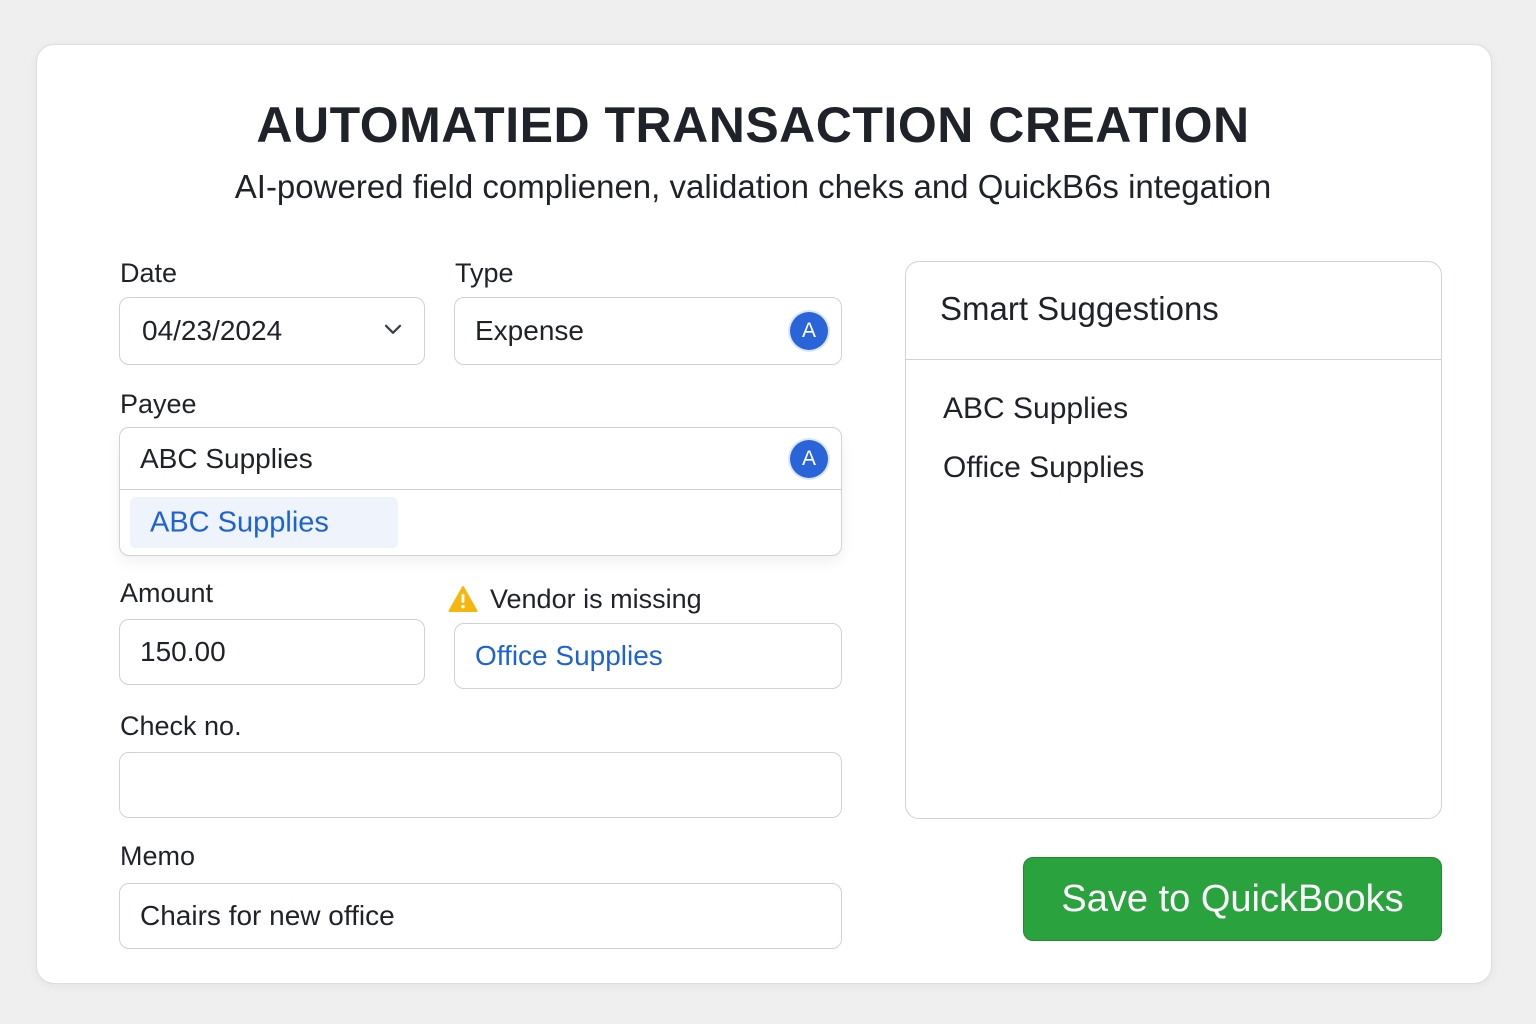  What do you see at coordinates (158, 404) in the screenshot?
I see `payee-label: Payee` at bounding box center [158, 404].